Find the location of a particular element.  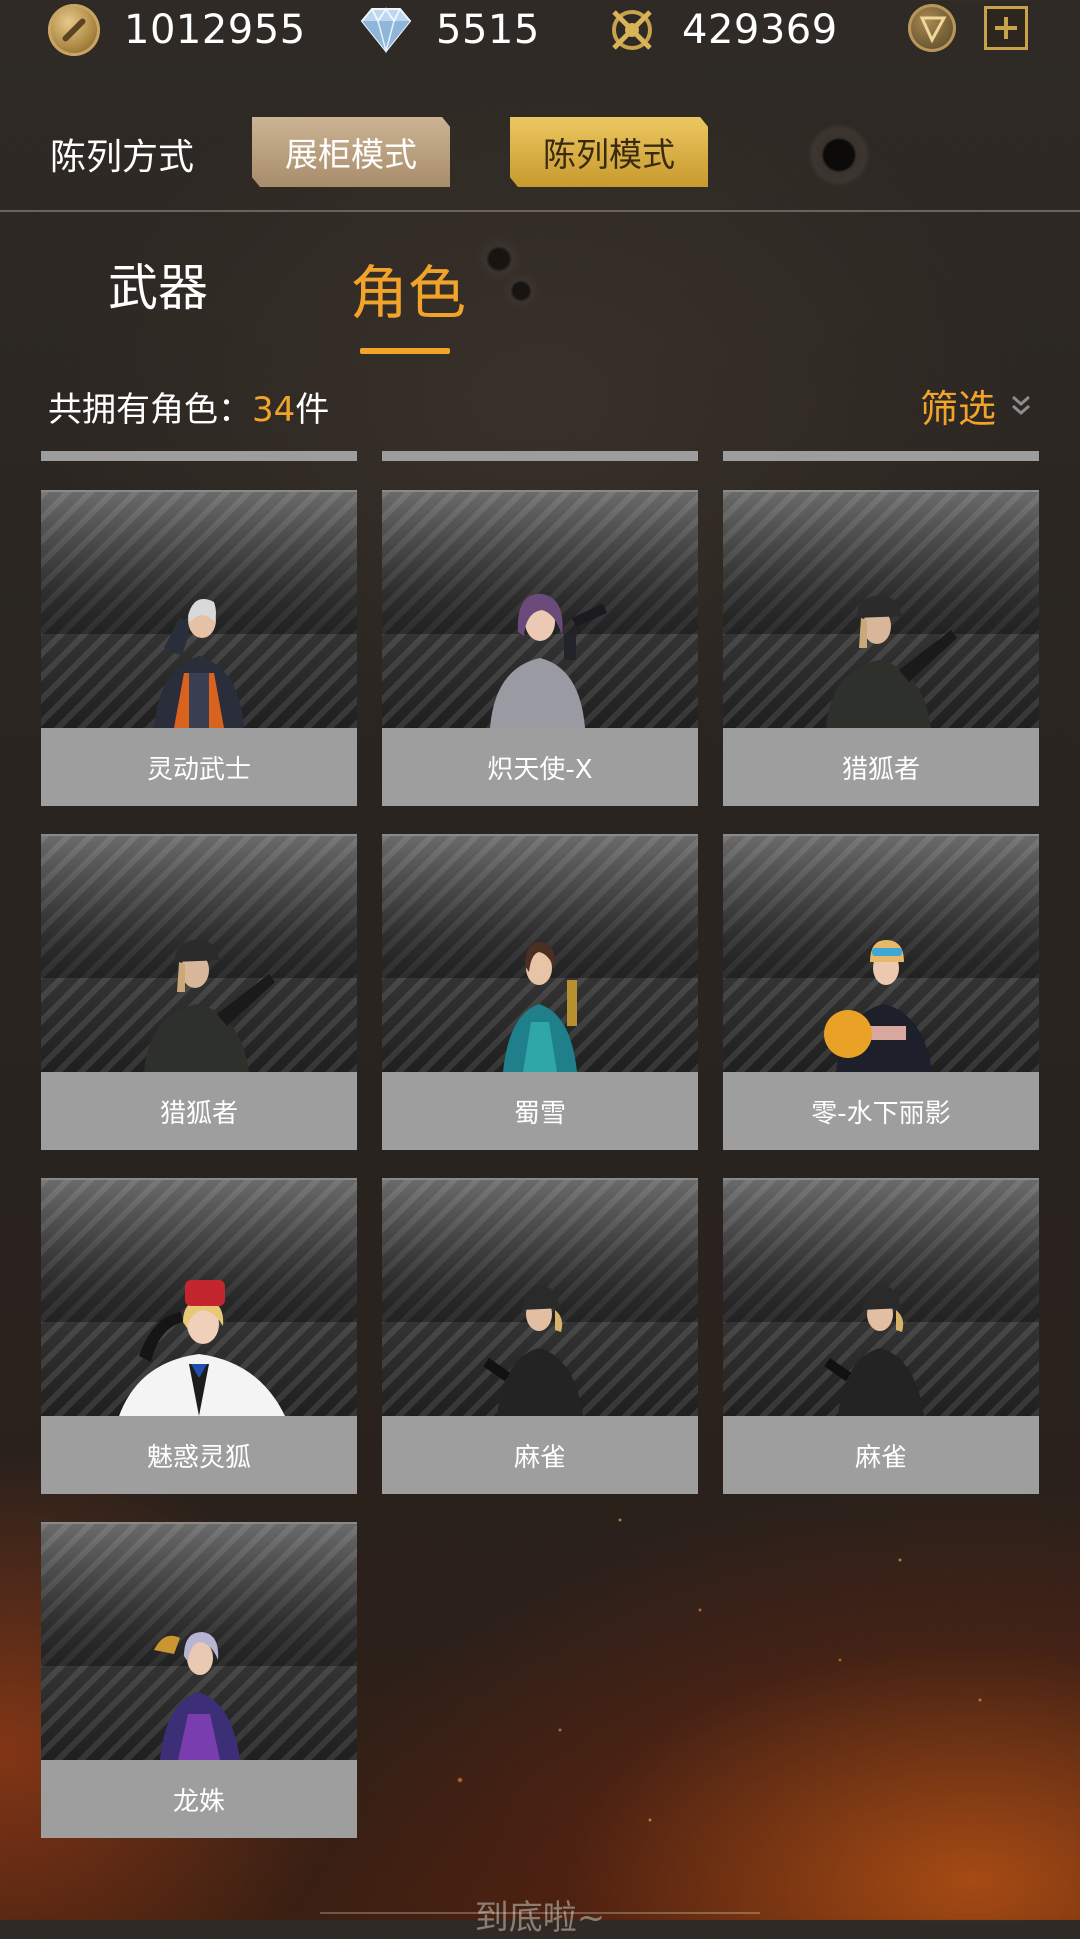

header-divider is located at coordinates (540, 211).